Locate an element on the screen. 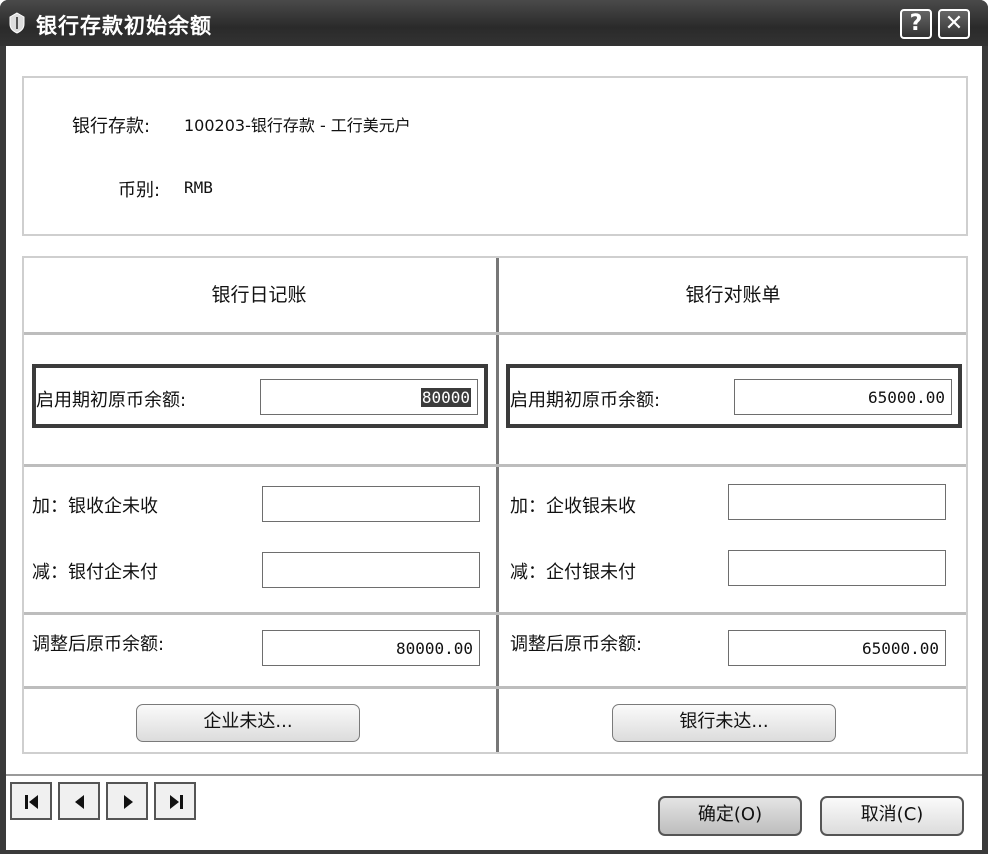 This screenshot has width=988, height=854. statement-add-input is located at coordinates (837, 502).